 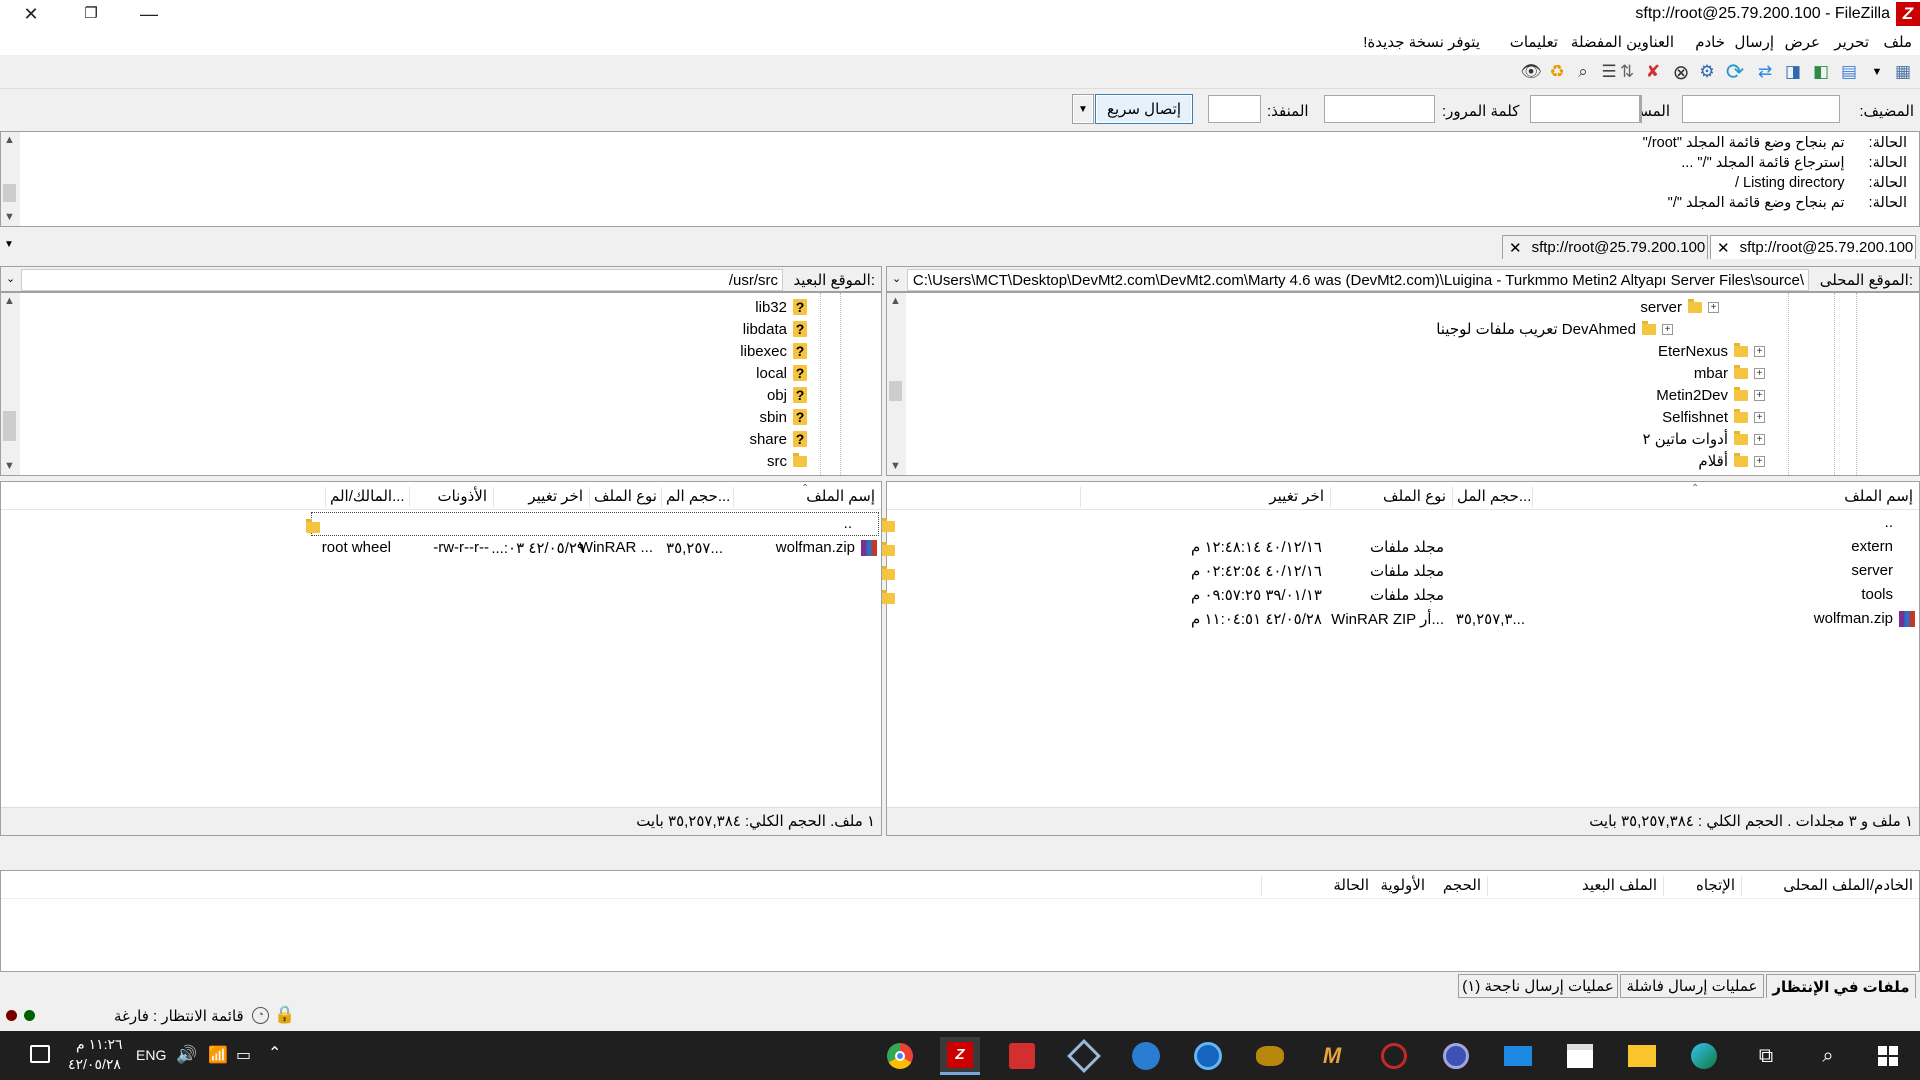 What do you see at coordinates (1554, 329) in the screenshot?
I see `tree-item: تعريب ملفات لوجينا DevAhmed +` at bounding box center [1554, 329].